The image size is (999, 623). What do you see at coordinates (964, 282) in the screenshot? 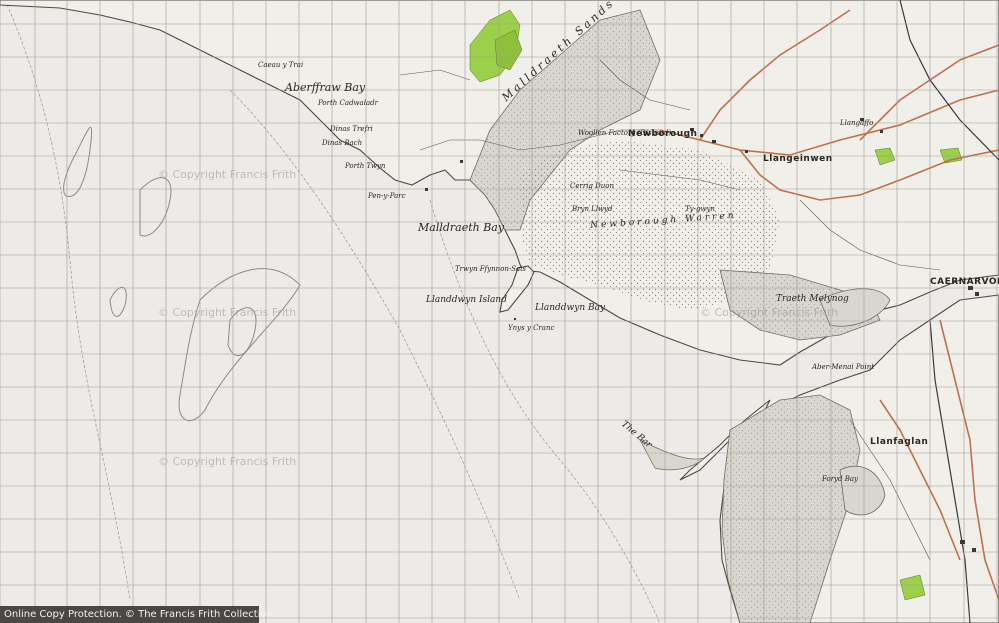
I see `label-caernarvon: CAERNARVON` at bounding box center [964, 282].